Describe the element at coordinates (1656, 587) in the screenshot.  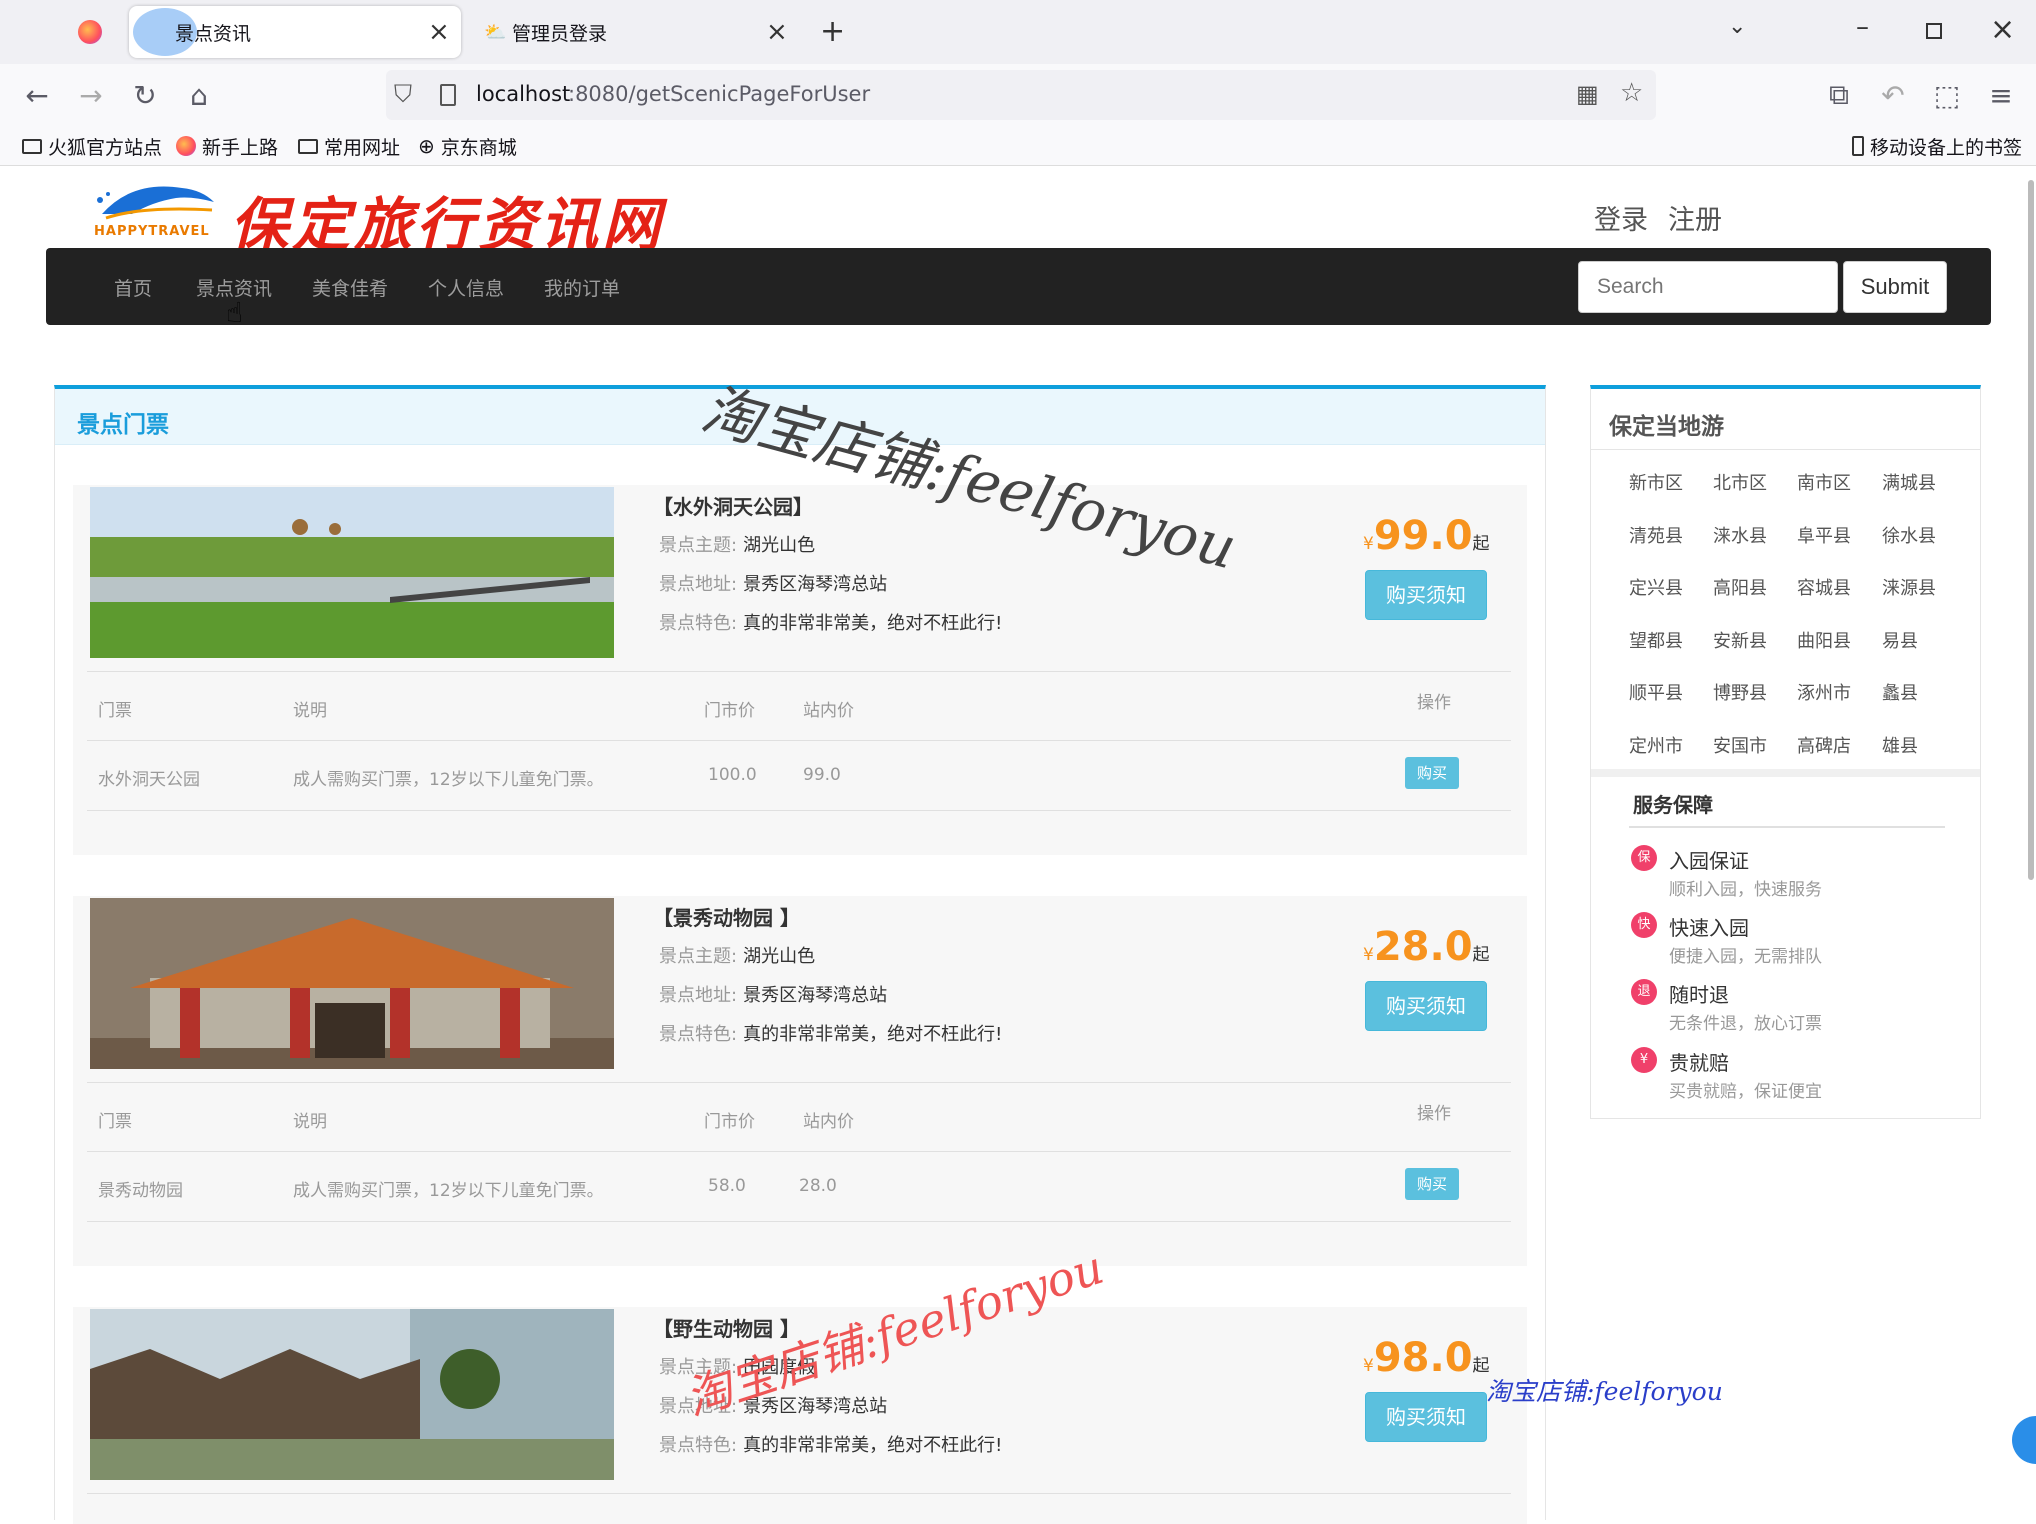
I see `district-link: 定兴县` at that location.